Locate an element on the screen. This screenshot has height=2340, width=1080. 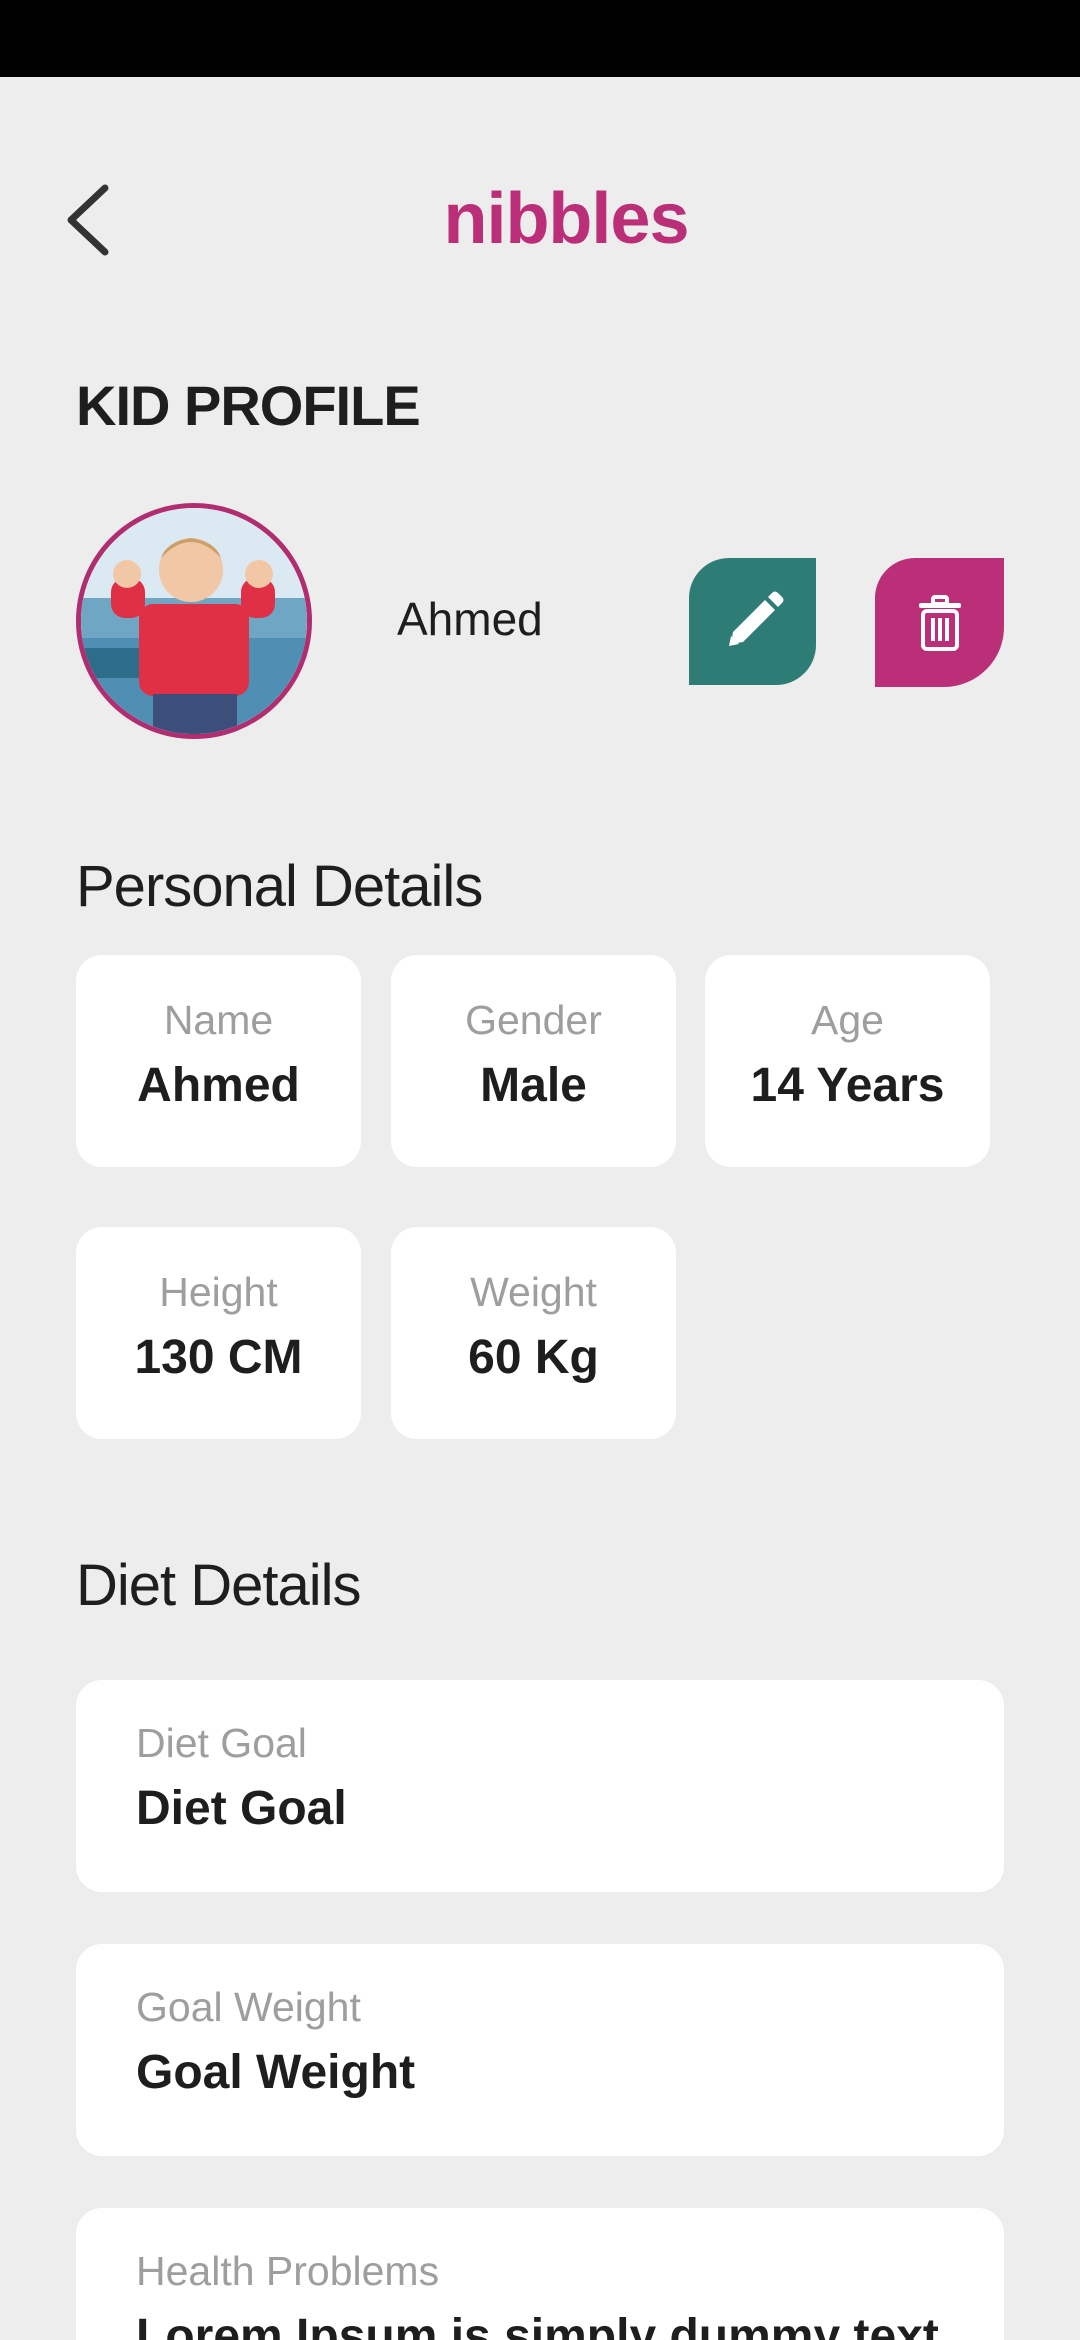
detail-card-name: Name Ahmed is located at coordinates (218, 1061).